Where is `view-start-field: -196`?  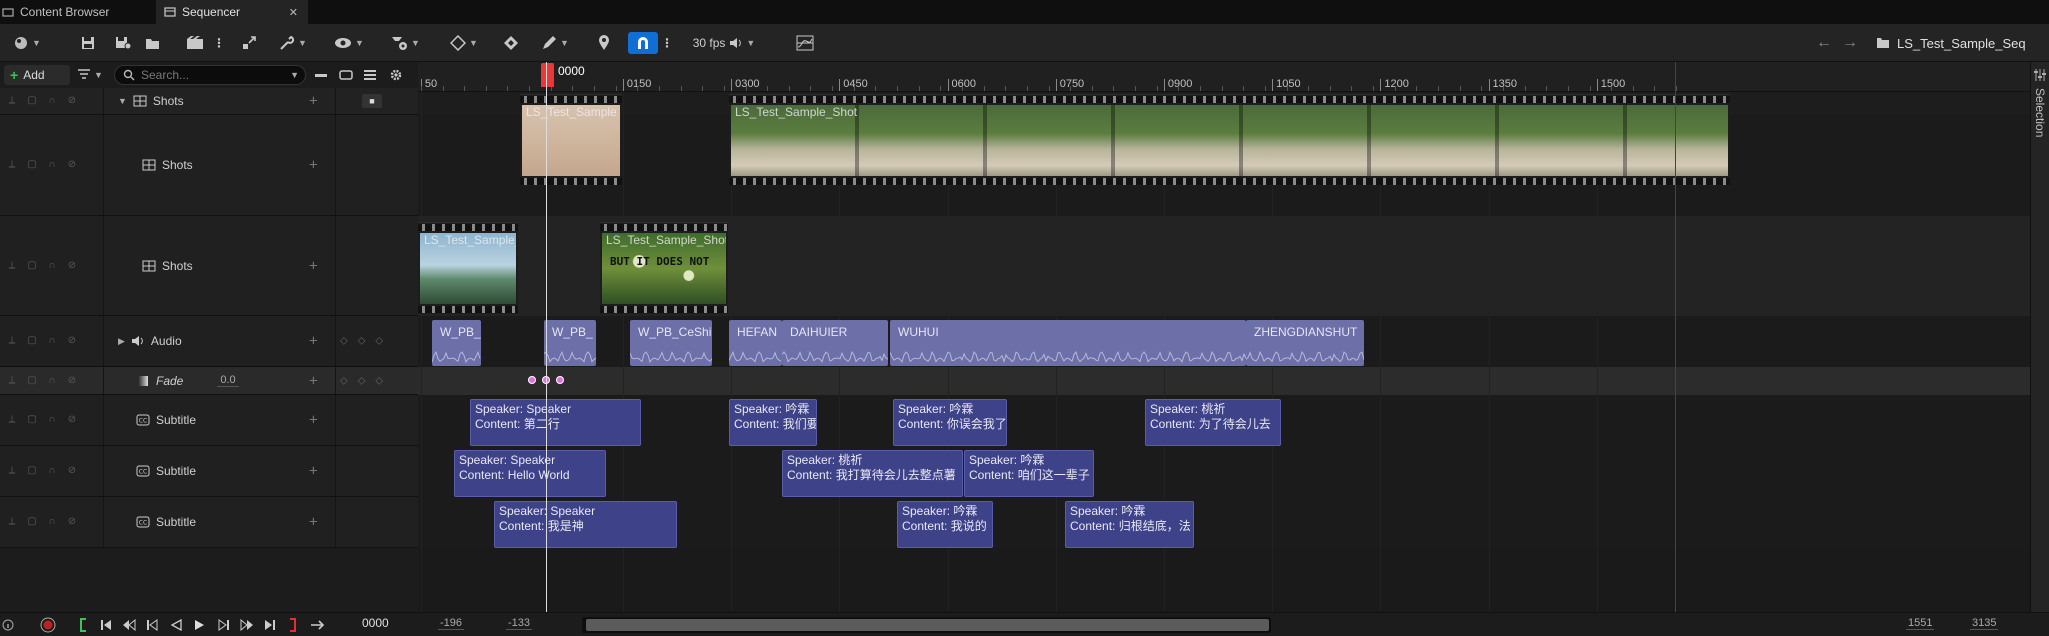
view-start-field: -196 is located at coordinates (451, 623).